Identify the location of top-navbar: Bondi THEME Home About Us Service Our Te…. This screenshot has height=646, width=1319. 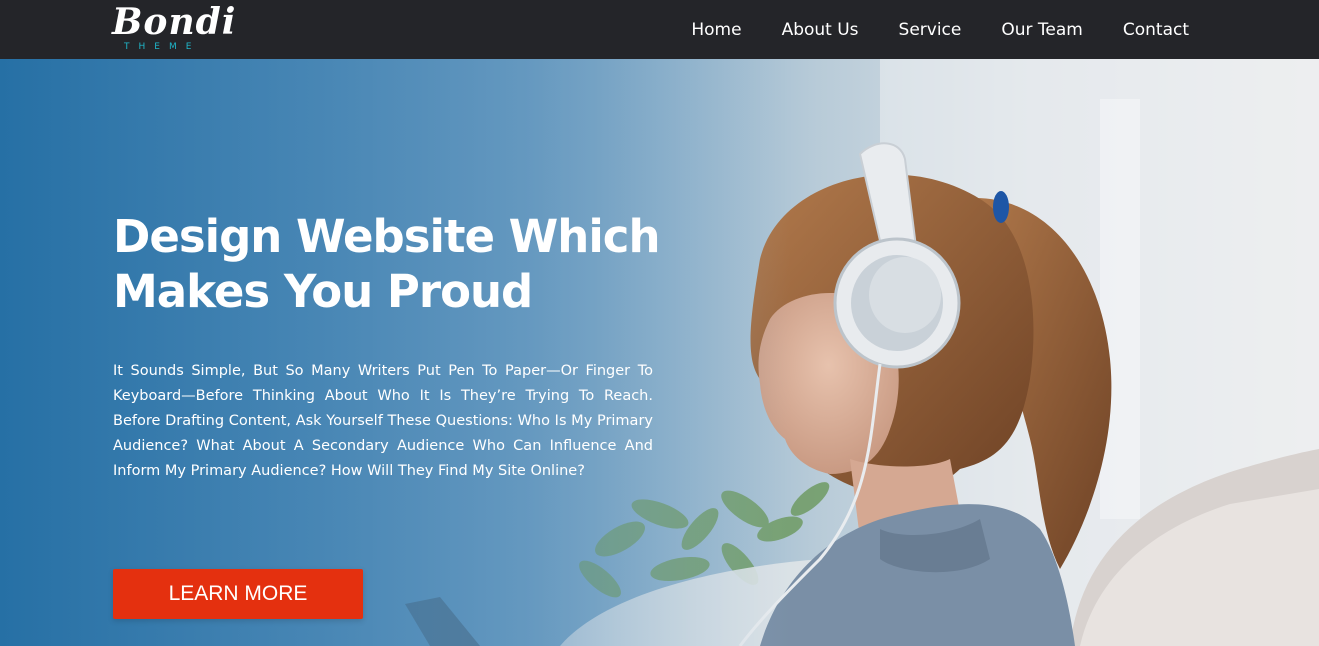
(659, 29).